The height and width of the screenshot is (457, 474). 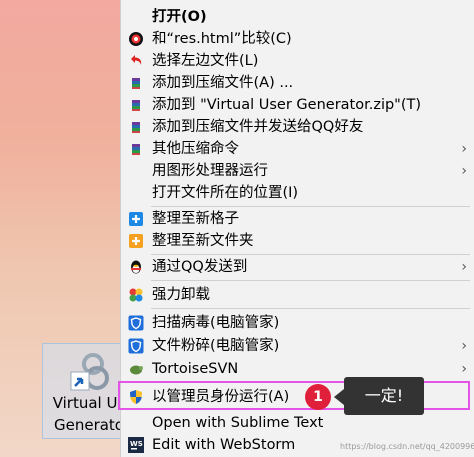 What do you see at coordinates (297, 346) in the screenshot?
I see `menu-item-shred: 文件粉碎(电脑管家) ›` at bounding box center [297, 346].